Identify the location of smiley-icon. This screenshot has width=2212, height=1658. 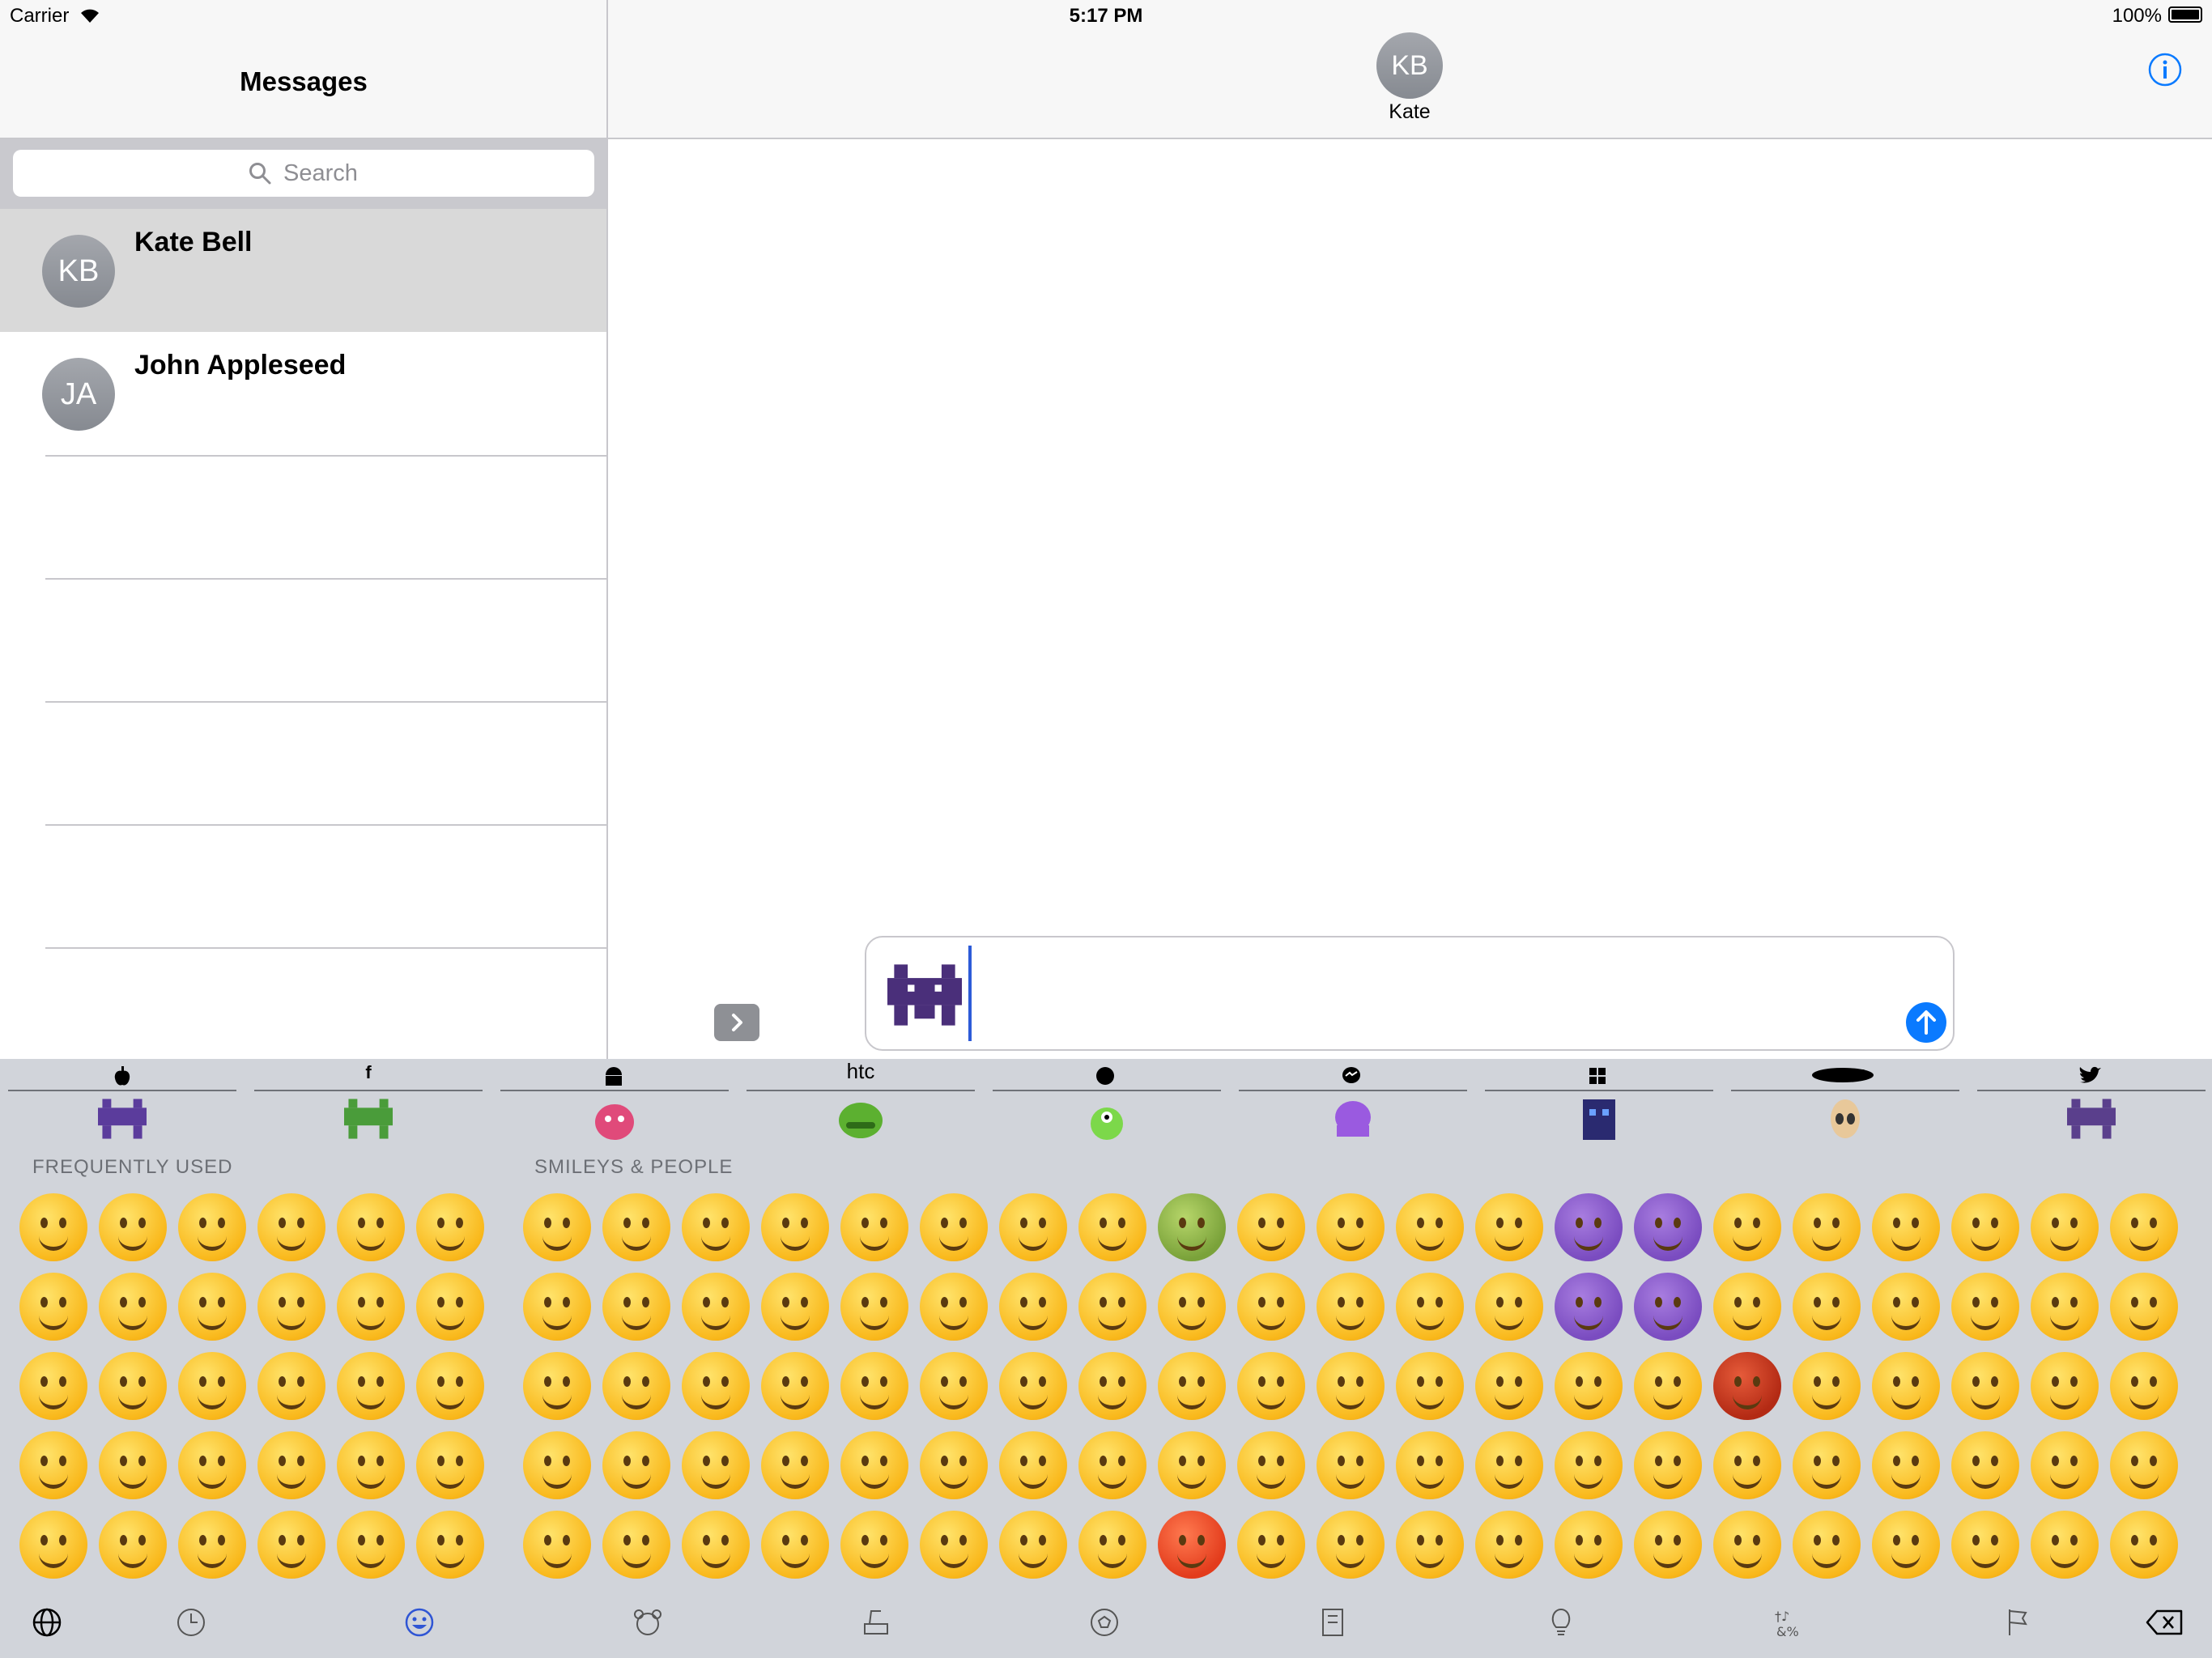
(420, 1622).